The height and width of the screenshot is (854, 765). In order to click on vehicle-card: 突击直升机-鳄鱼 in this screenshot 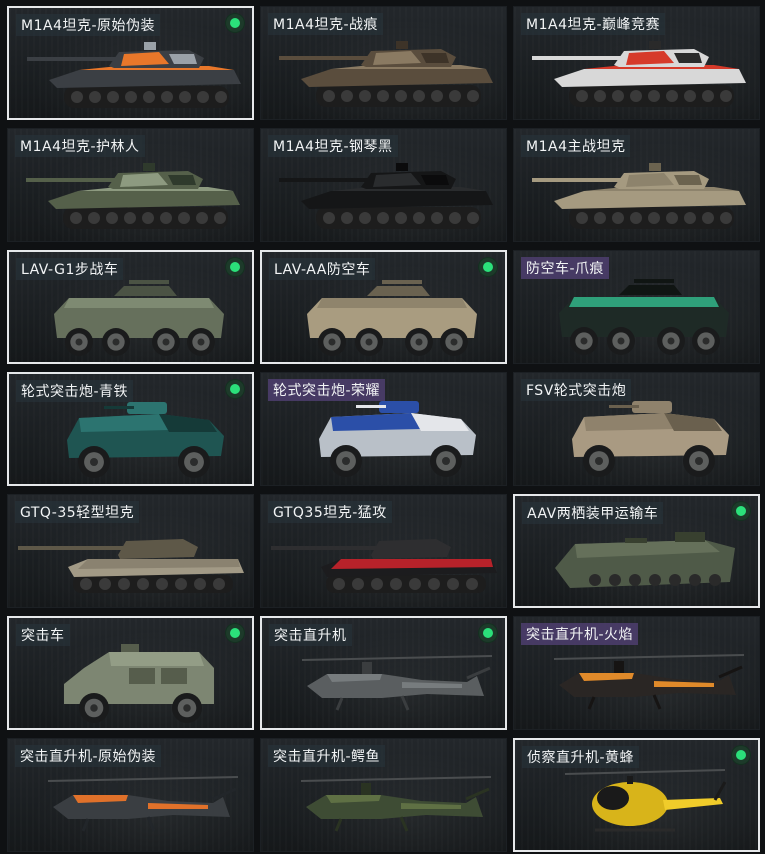, I will do `click(383, 795)`.